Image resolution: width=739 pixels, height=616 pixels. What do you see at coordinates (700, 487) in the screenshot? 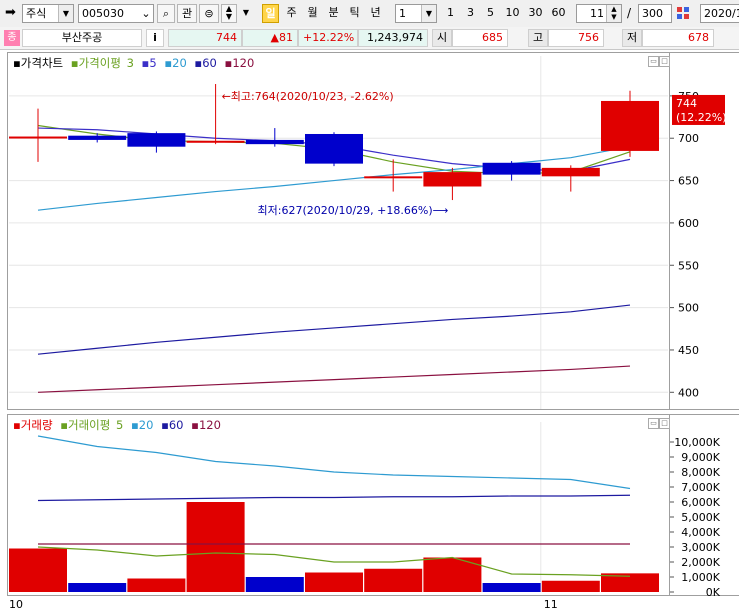
I see `volume-tick-label: 7,000K` at bounding box center [700, 487].